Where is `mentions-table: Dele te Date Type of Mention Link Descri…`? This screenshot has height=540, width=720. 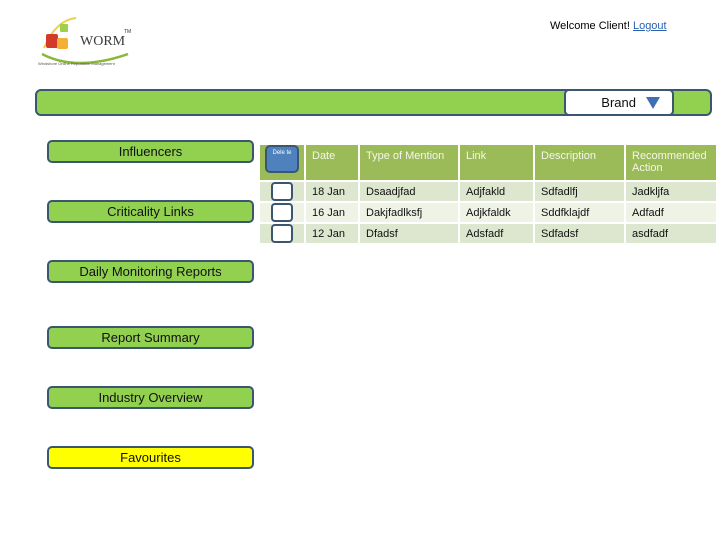 mentions-table: Dele te Date Type of Mention Link Descri… is located at coordinates (488, 194).